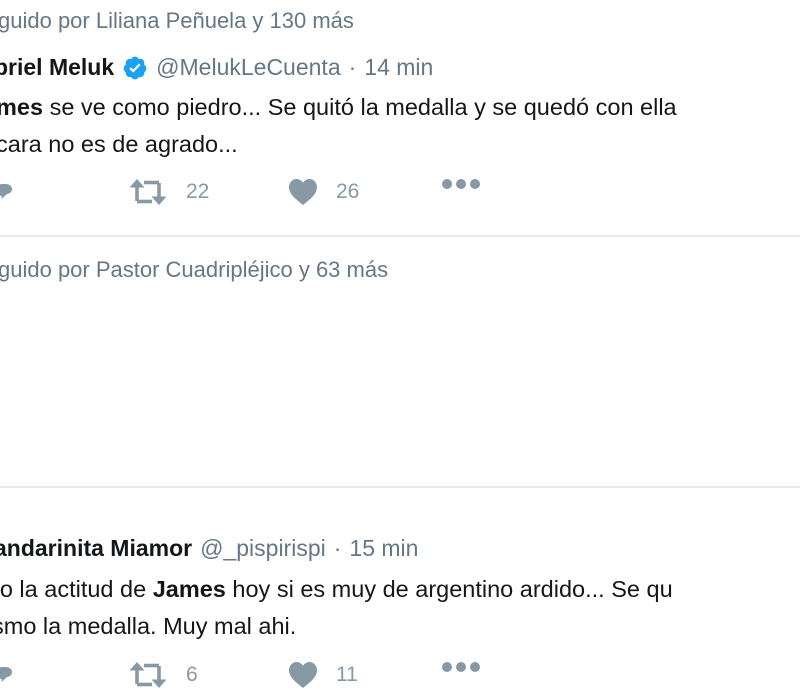  Describe the element at coordinates (347, 674) in the screenshot. I see `like-count: 11` at that location.